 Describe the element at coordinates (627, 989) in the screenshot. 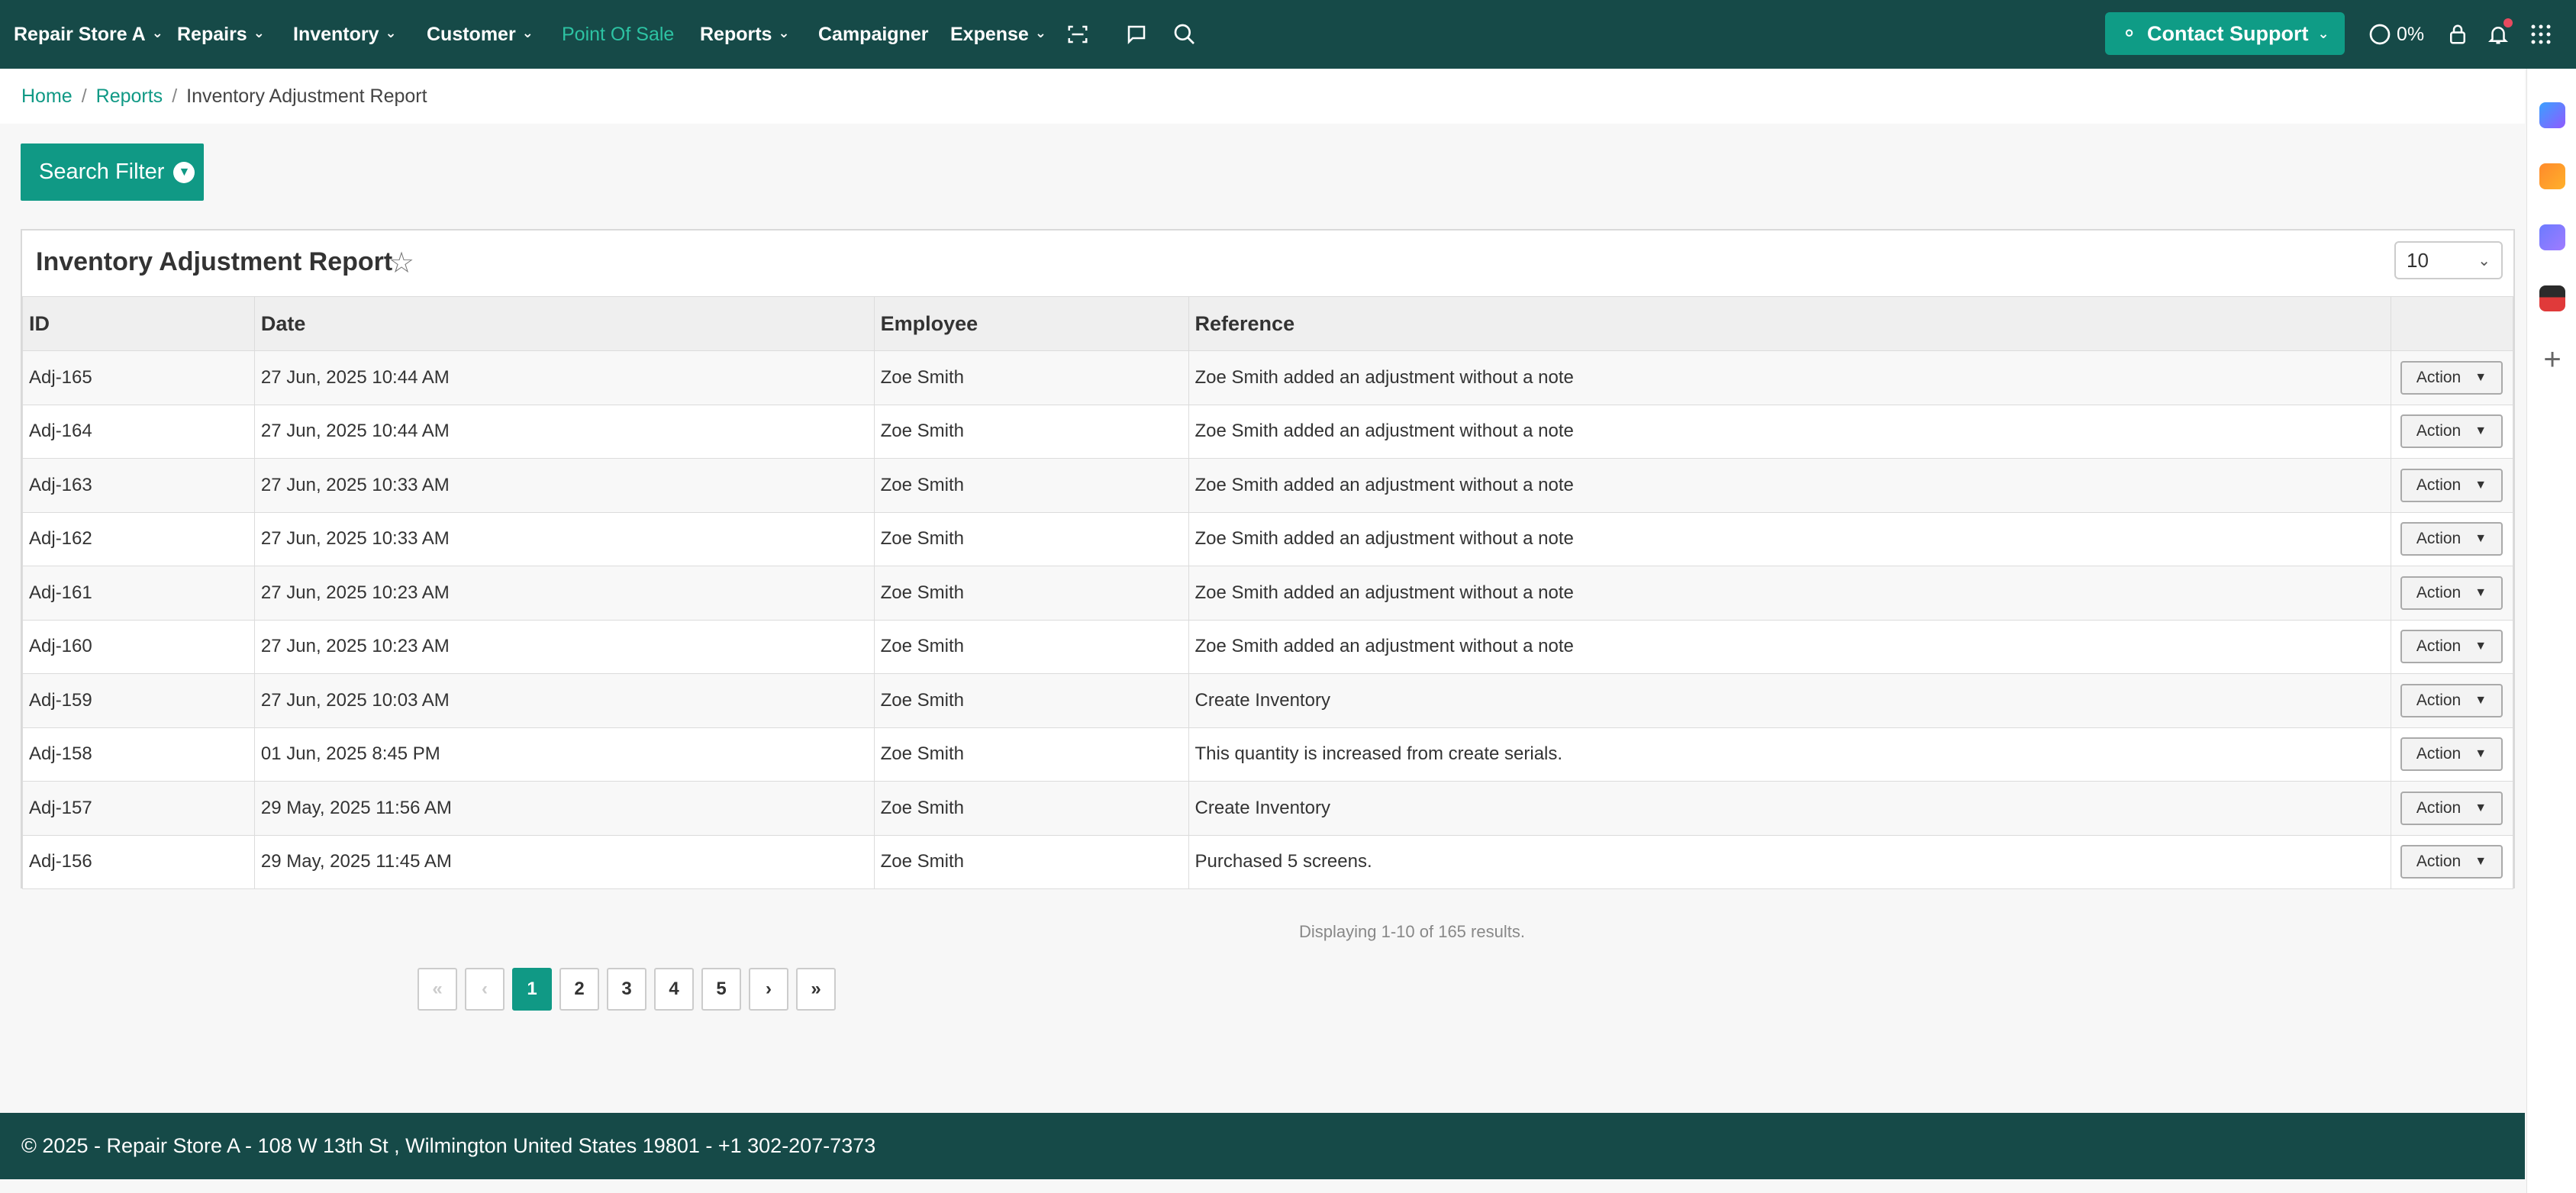

I see `pagination-page-3: 3` at that location.